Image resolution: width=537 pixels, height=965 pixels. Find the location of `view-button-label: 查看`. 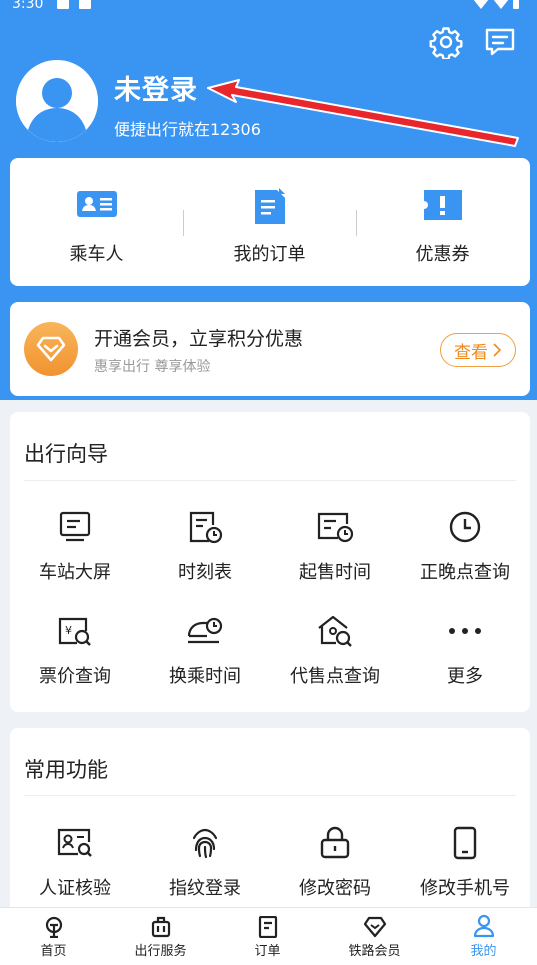

view-button-label: 查看 is located at coordinates (471, 352).